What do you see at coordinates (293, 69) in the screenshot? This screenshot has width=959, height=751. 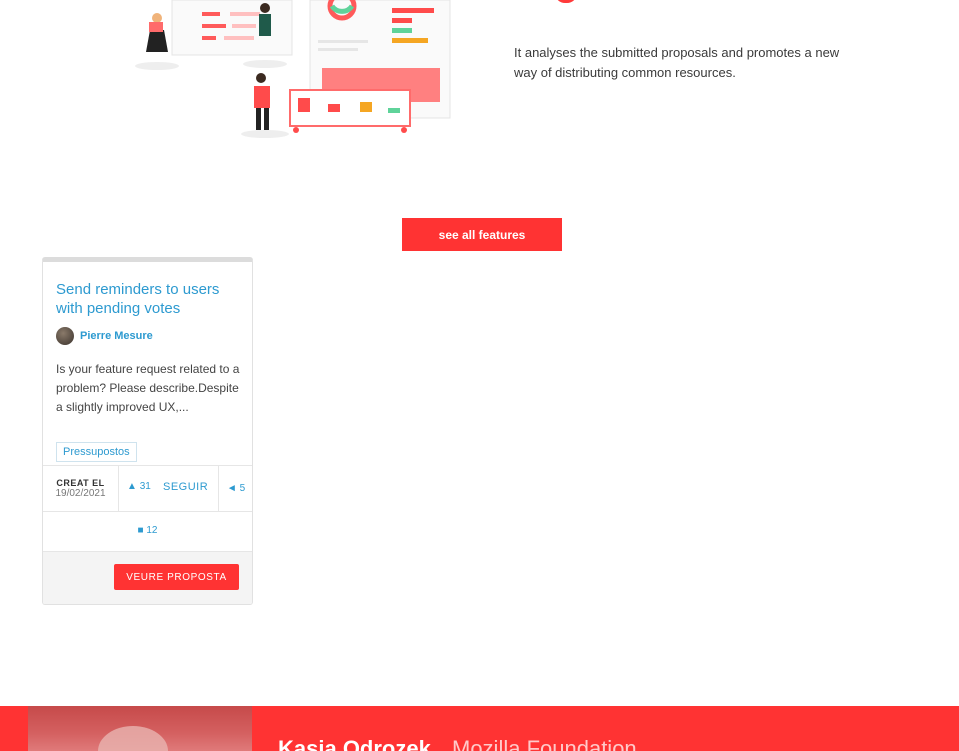 I see `feature-illustration` at bounding box center [293, 69].